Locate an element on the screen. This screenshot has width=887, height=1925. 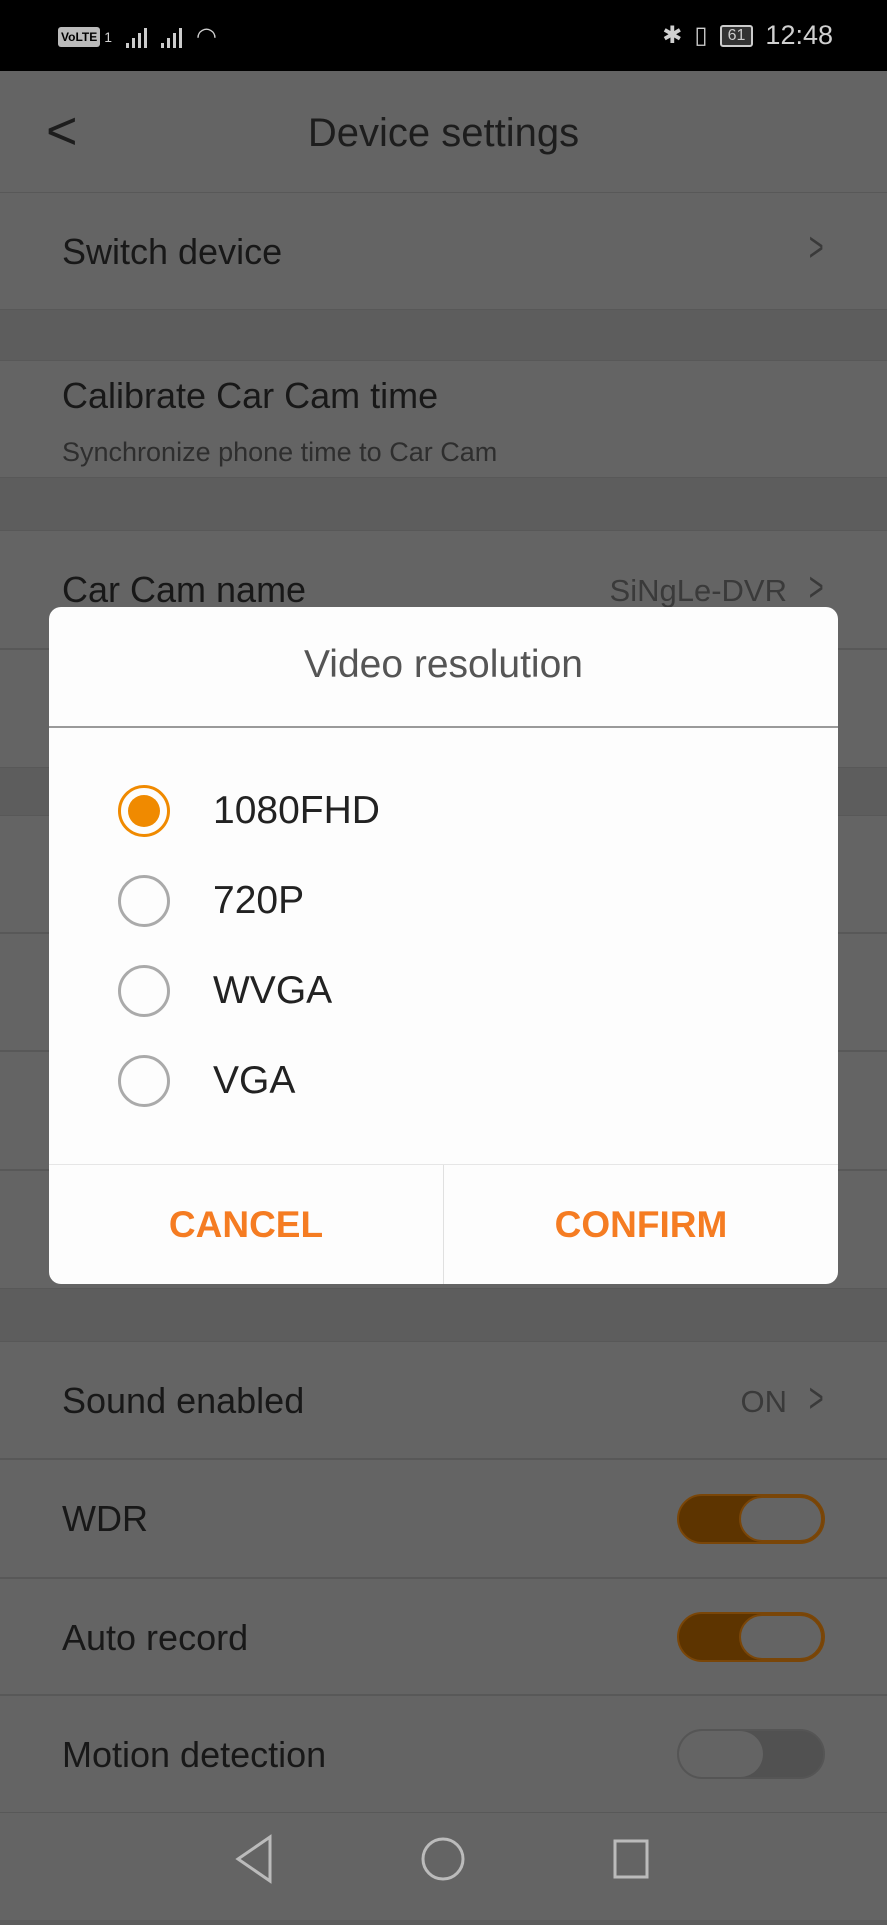
confirm-button: CONFIRM is located at coordinates (640, 1224).